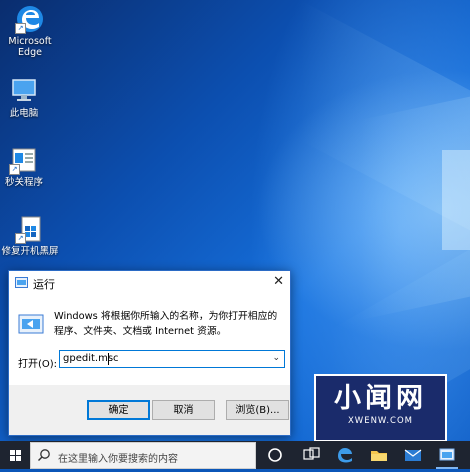  What do you see at coordinates (447, 455) in the screenshot?
I see `run-app-icon` at bounding box center [447, 455].